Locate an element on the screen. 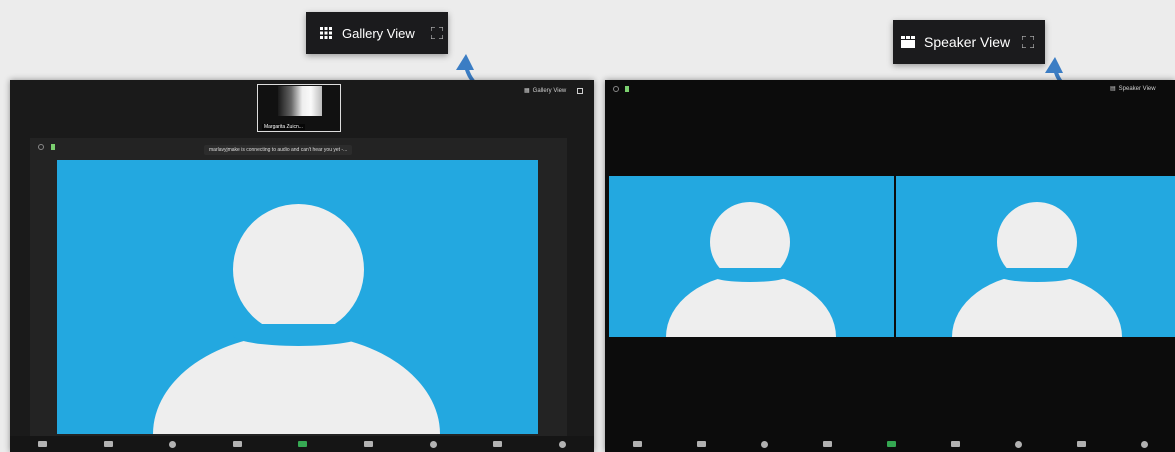 The width and height of the screenshot is (1175, 452). speaker-view-mini-label: Speaker View is located at coordinates (1137, 88).